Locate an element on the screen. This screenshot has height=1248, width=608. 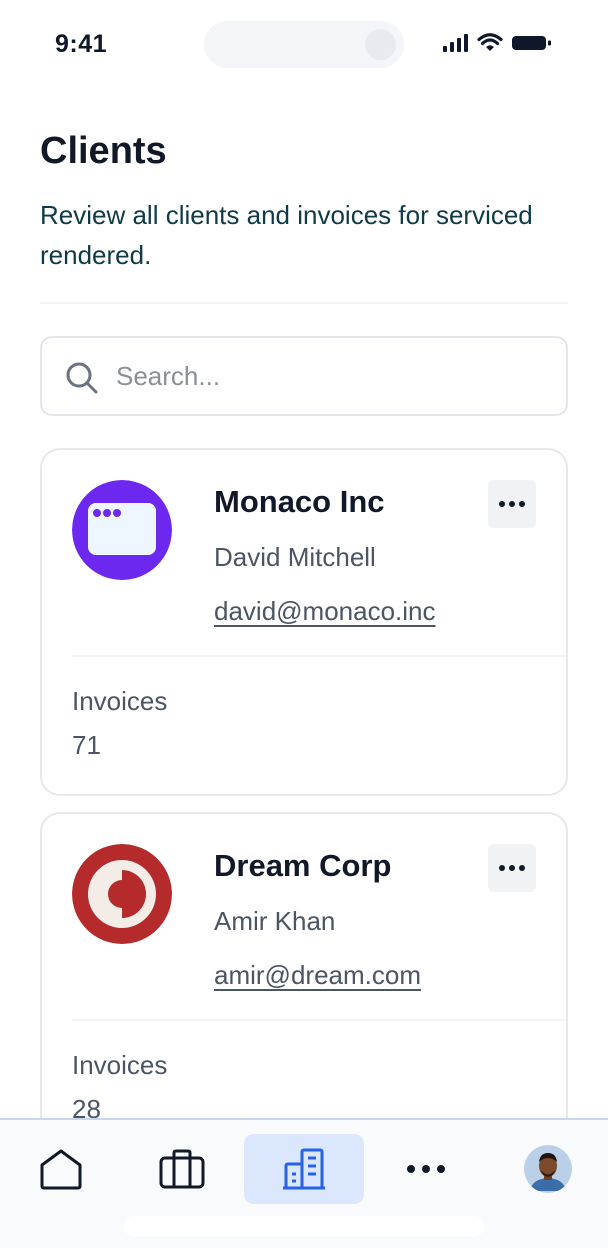
home-icon is located at coordinates (61, 1169).